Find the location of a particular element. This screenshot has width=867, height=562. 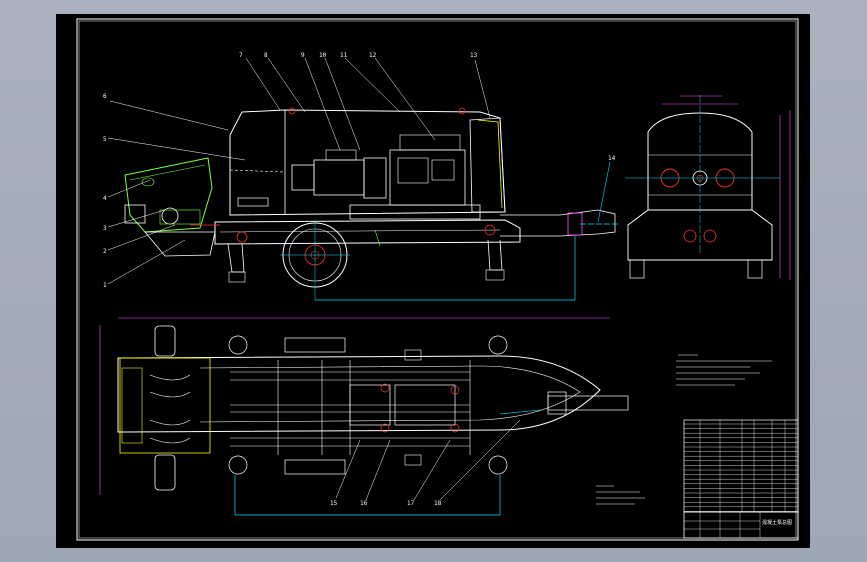

callout-14: 14 is located at coordinates (612, 158).